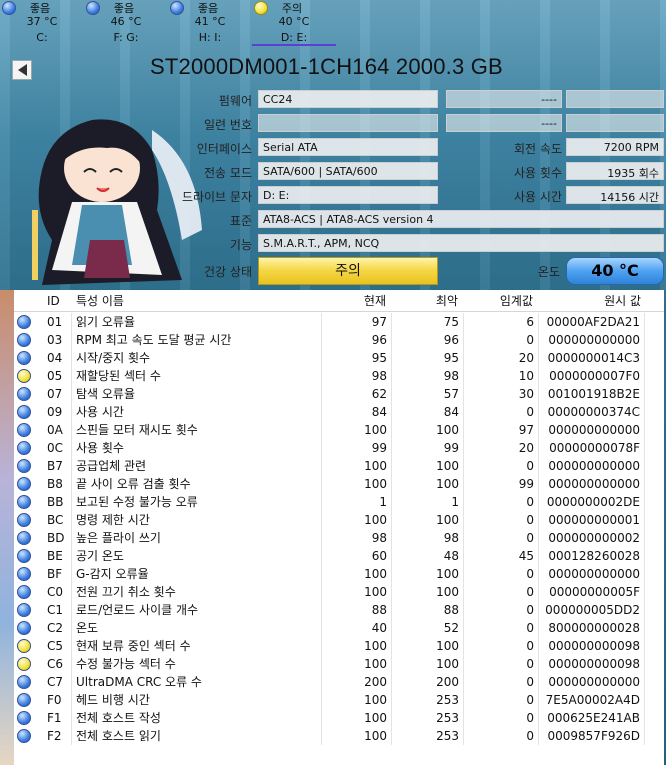  I want to click on attr-worst: 96, so click(428, 340).